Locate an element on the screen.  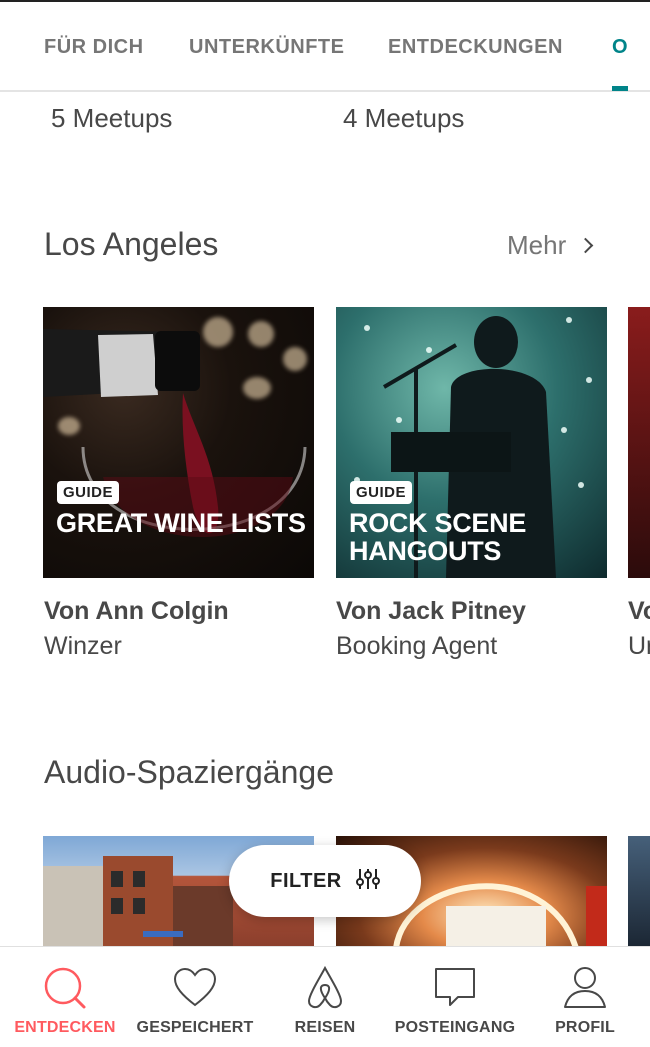
nav-label: REISEN is located at coordinates (325, 1027).